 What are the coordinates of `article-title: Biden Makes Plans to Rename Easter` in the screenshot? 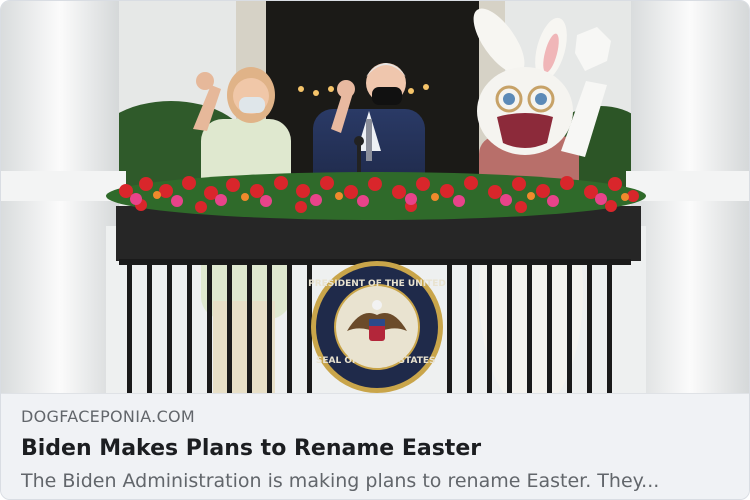 It's located at (375, 449).